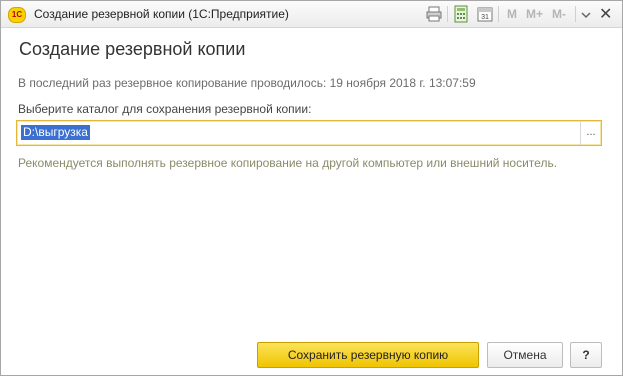 The image size is (623, 376). I want to click on calendar-icon: 31, so click(485, 14).